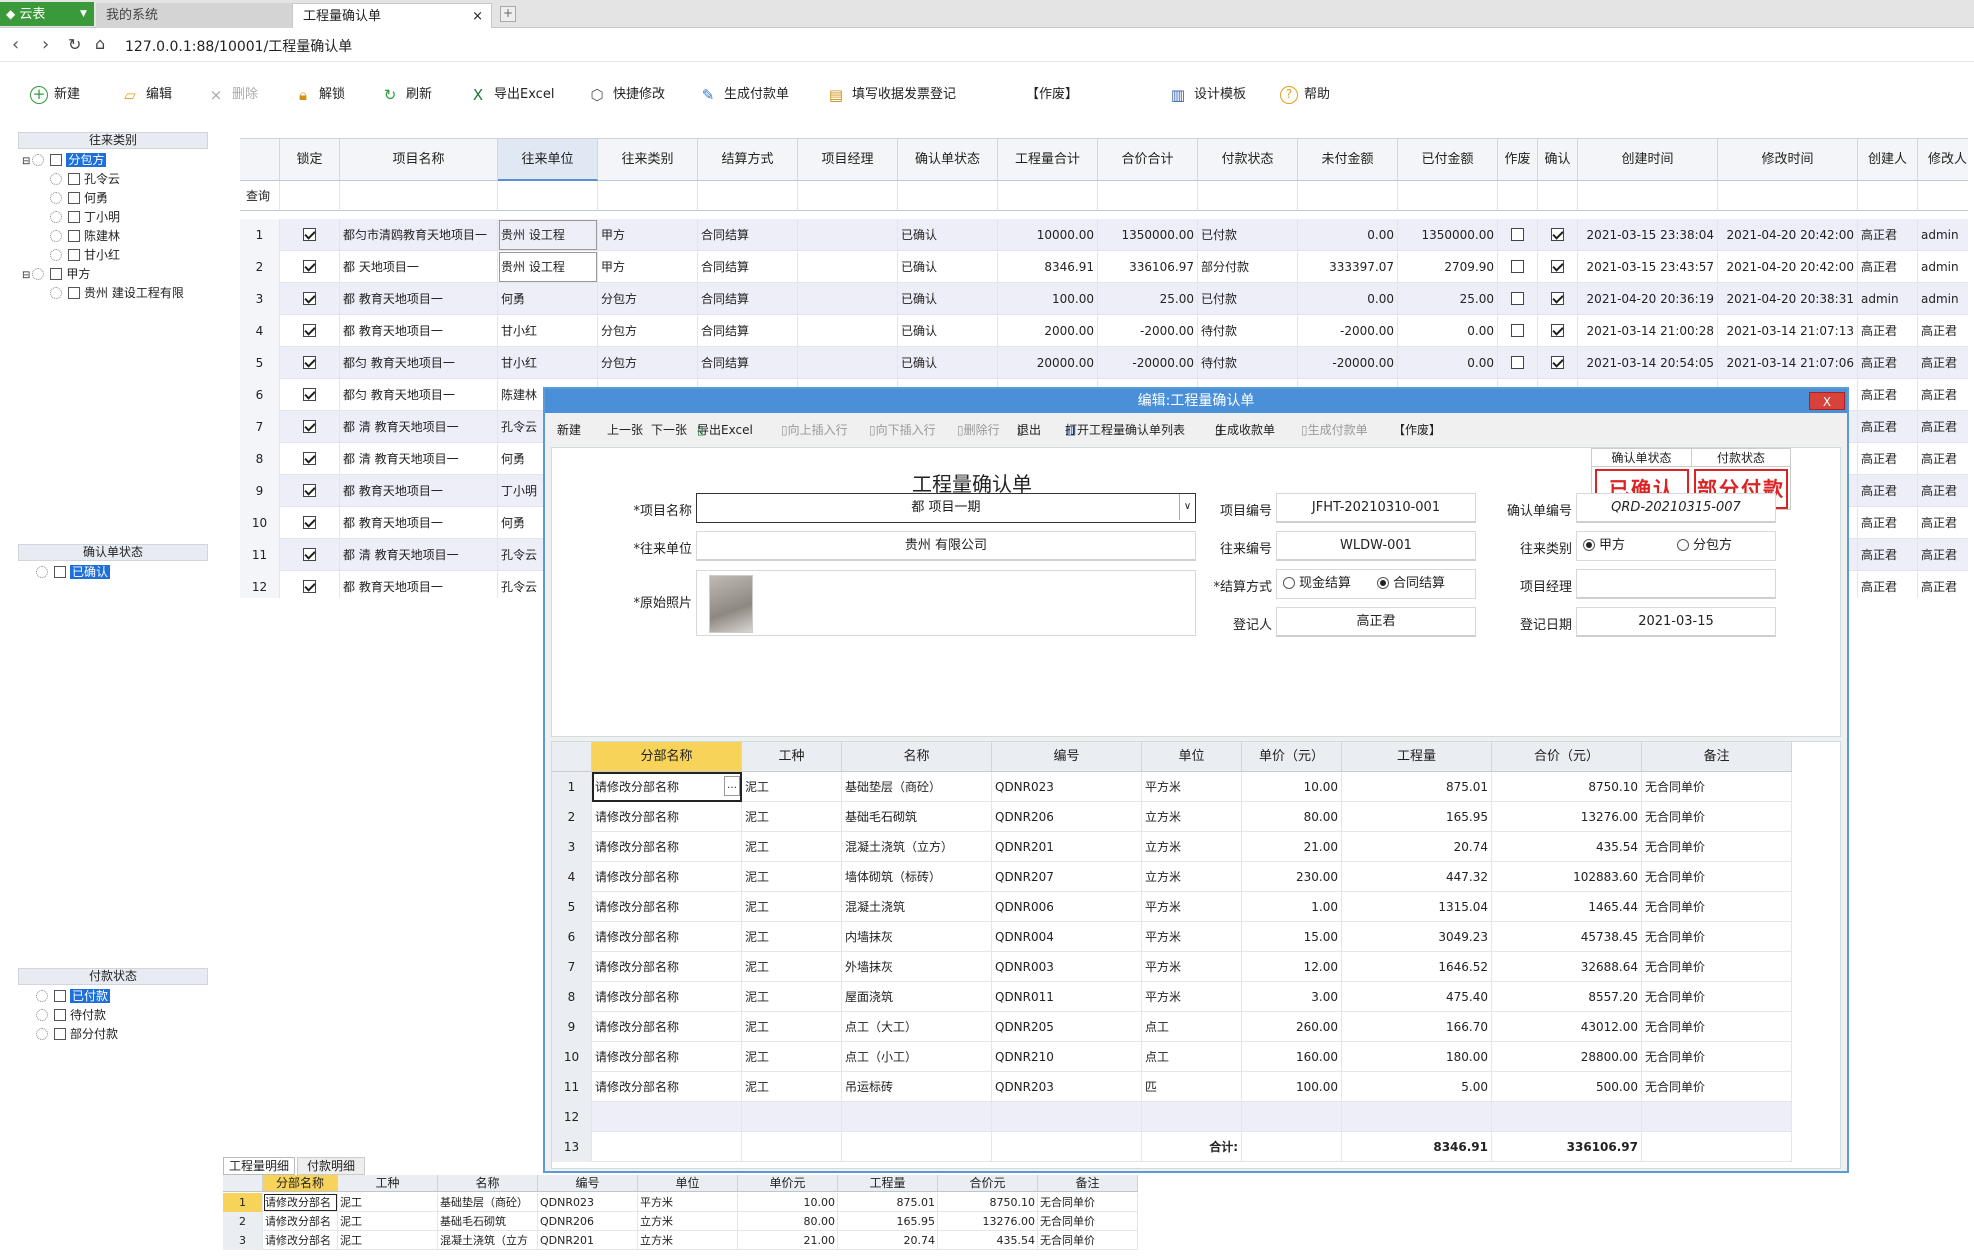  Describe the element at coordinates (891, 95) in the screenshot. I see `fill-receipt-button: ▤ 填写收据发票登记` at that location.